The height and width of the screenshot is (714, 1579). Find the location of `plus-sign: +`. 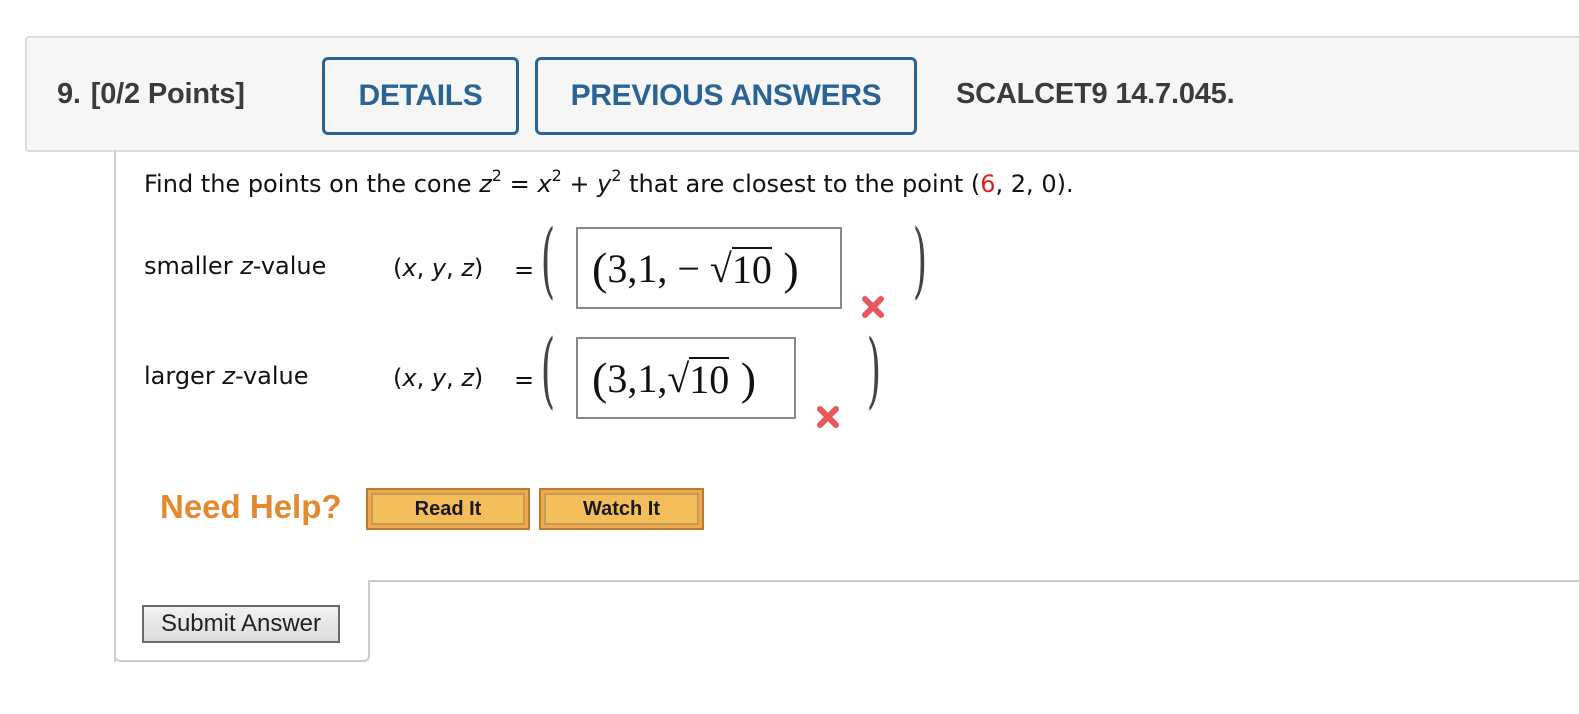

plus-sign: + is located at coordinates (579, 184).